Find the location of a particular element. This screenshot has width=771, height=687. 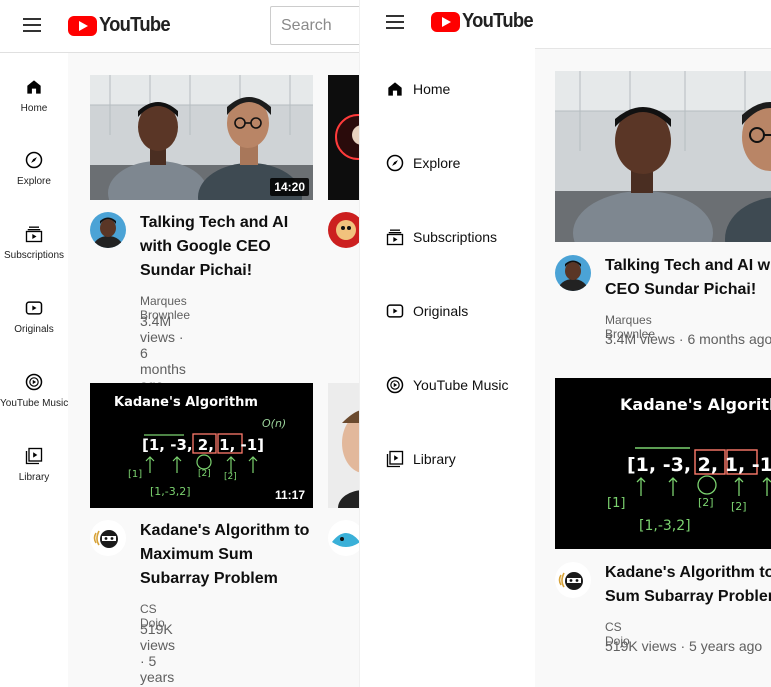

guide-item-youtube-music: YouTube Music is located at coordinates (447, 385).